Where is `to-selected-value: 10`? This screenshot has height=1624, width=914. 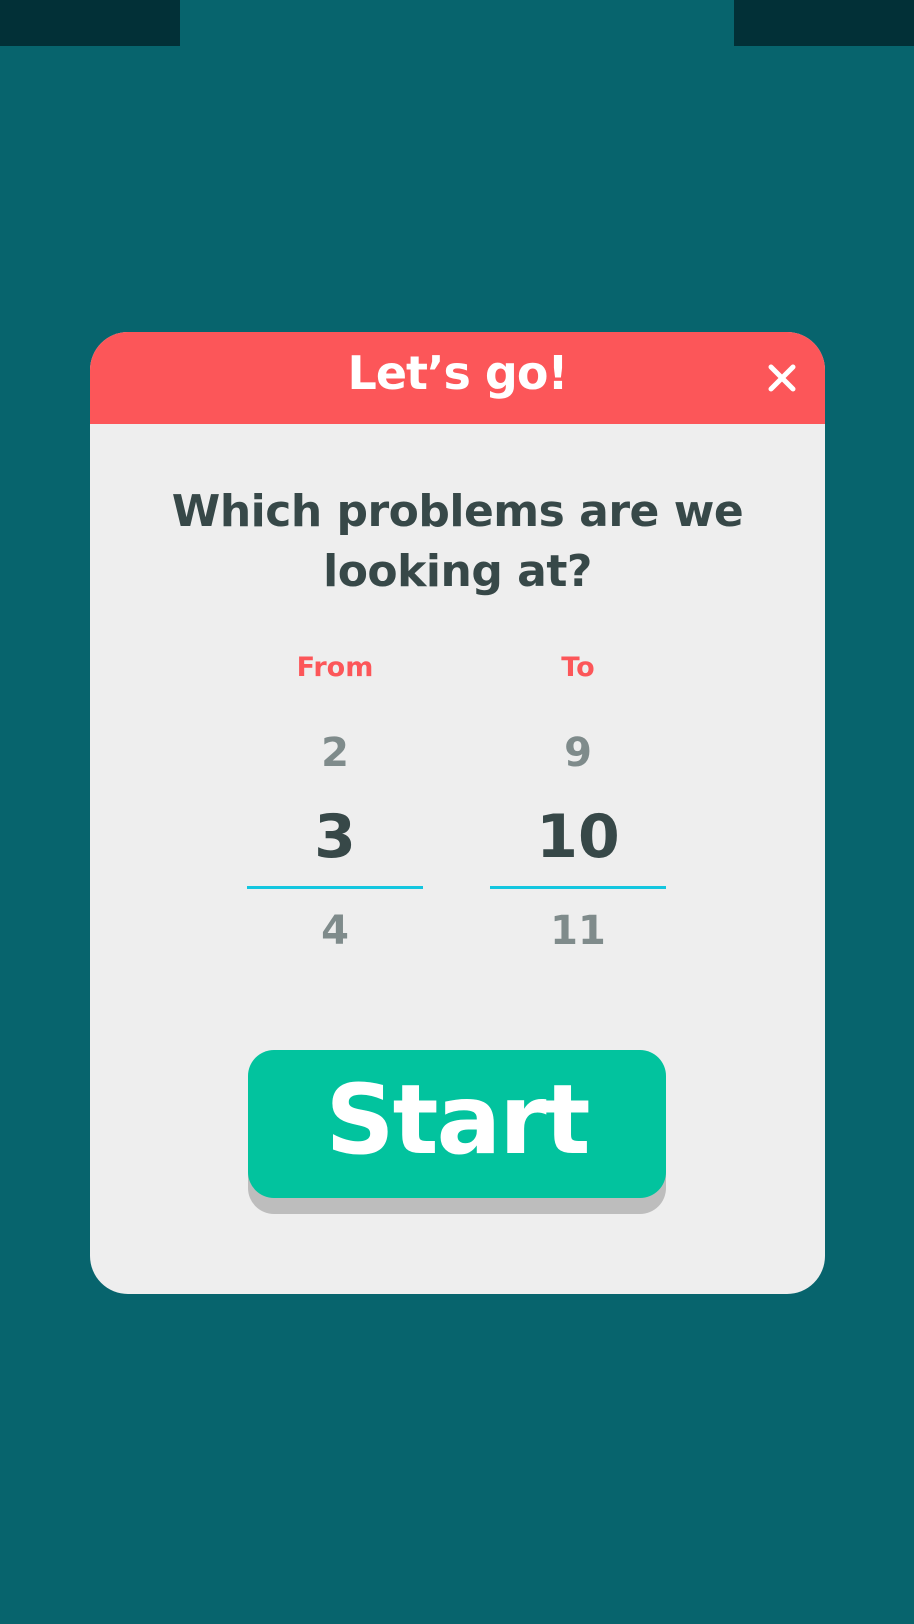 to-selected-value: 10 is located at coordinates (578, 837).